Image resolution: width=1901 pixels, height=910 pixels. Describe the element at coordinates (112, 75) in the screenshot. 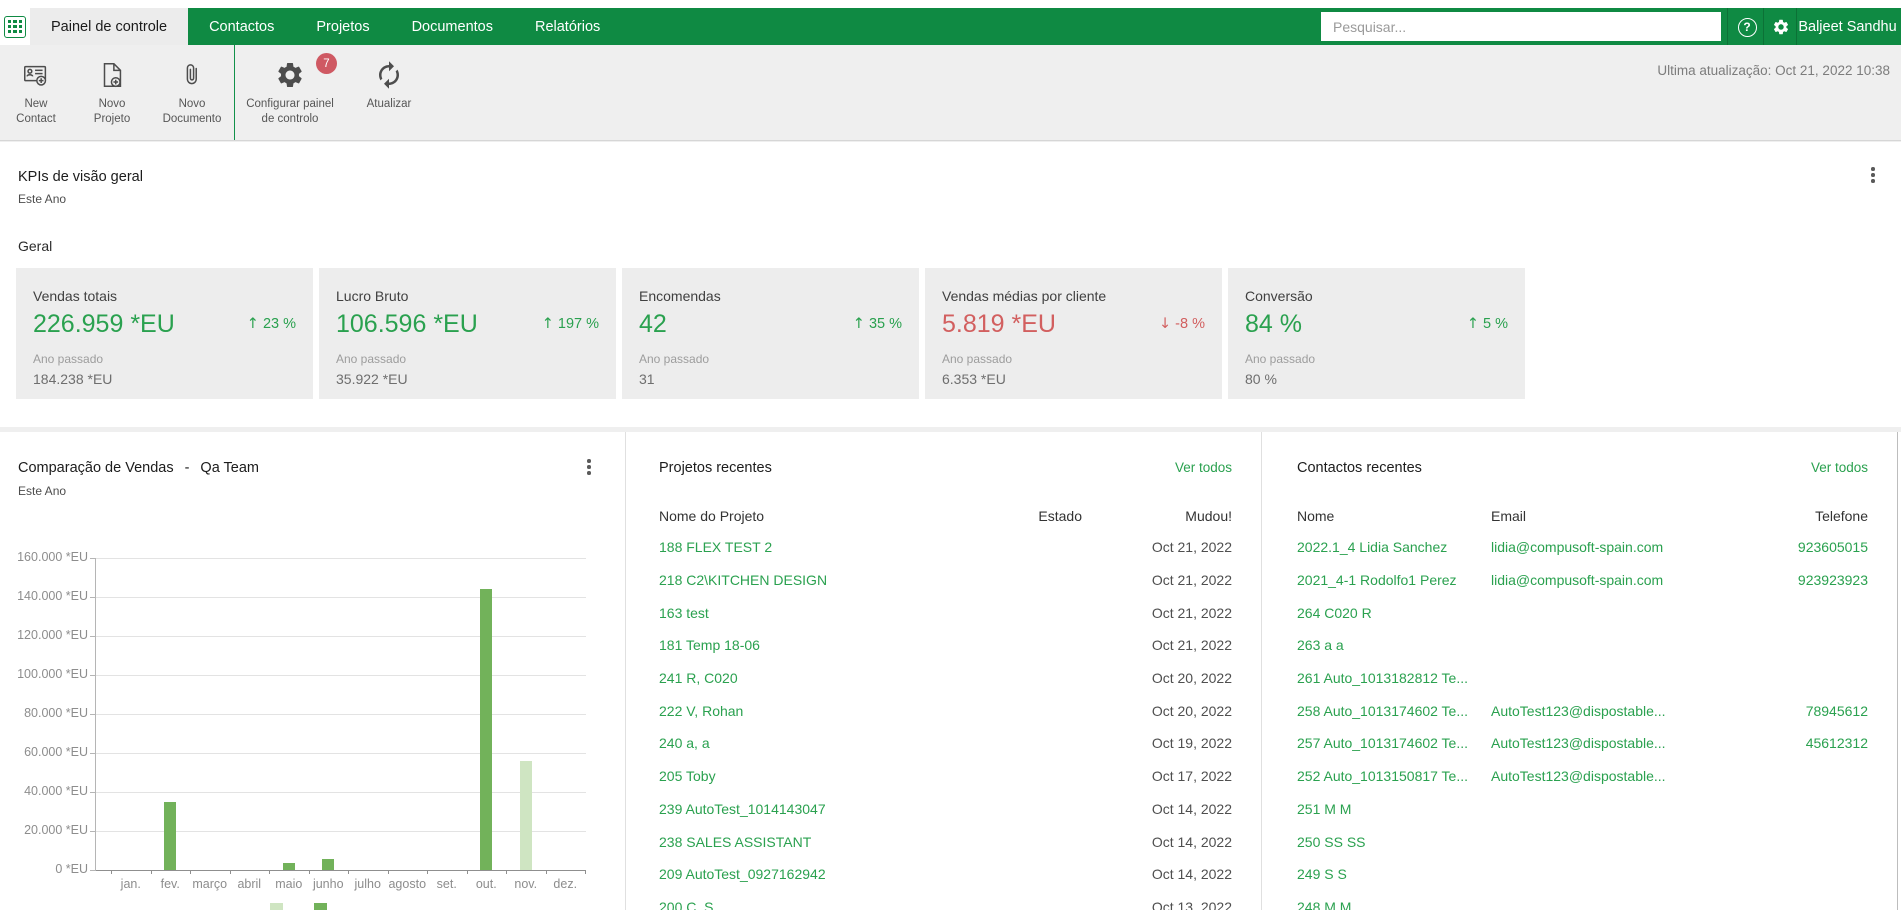

I see `new-project-icon` at that location.